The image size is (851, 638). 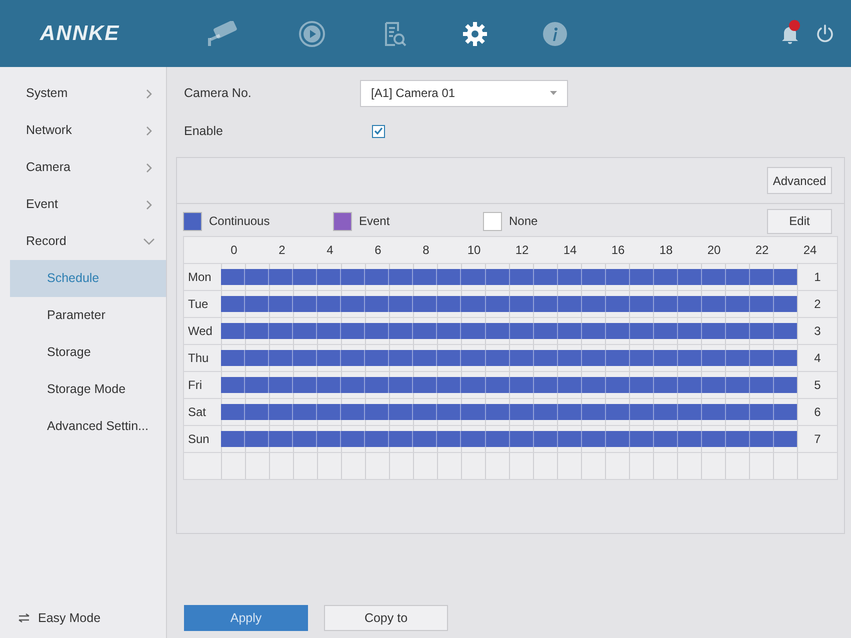 I want to click on day-number: 2, so click(x=817, y=304).